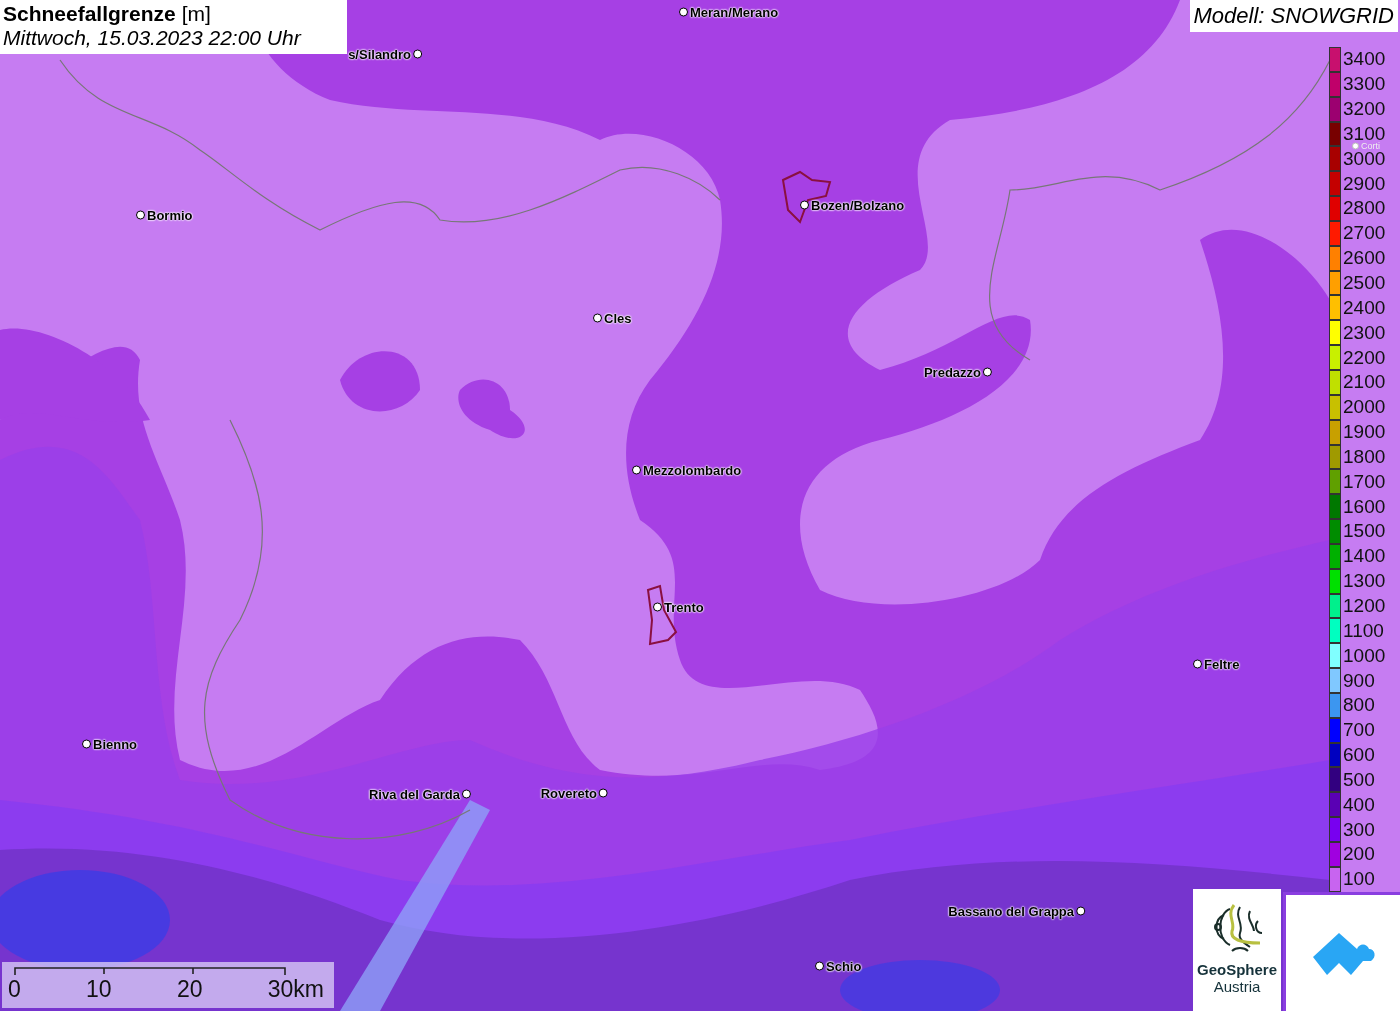 The image size is (1400, 1011). Describe the element at coordinates (1364, 432) in the screenshot. I see `legend-label: 1900` at that location.